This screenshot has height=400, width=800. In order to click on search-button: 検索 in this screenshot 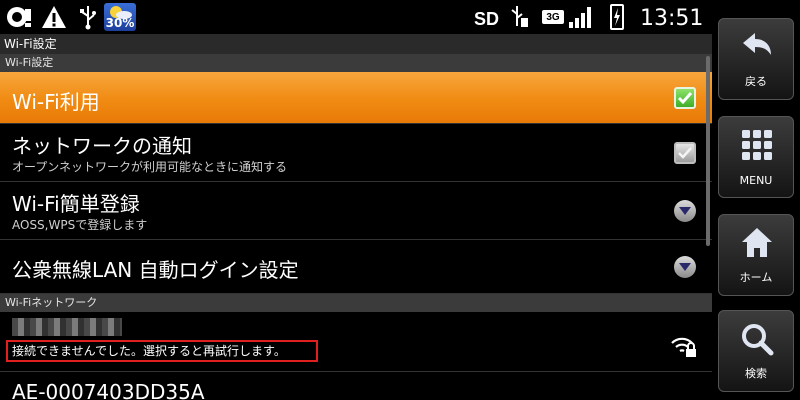, I will do `click(756, 351)`.